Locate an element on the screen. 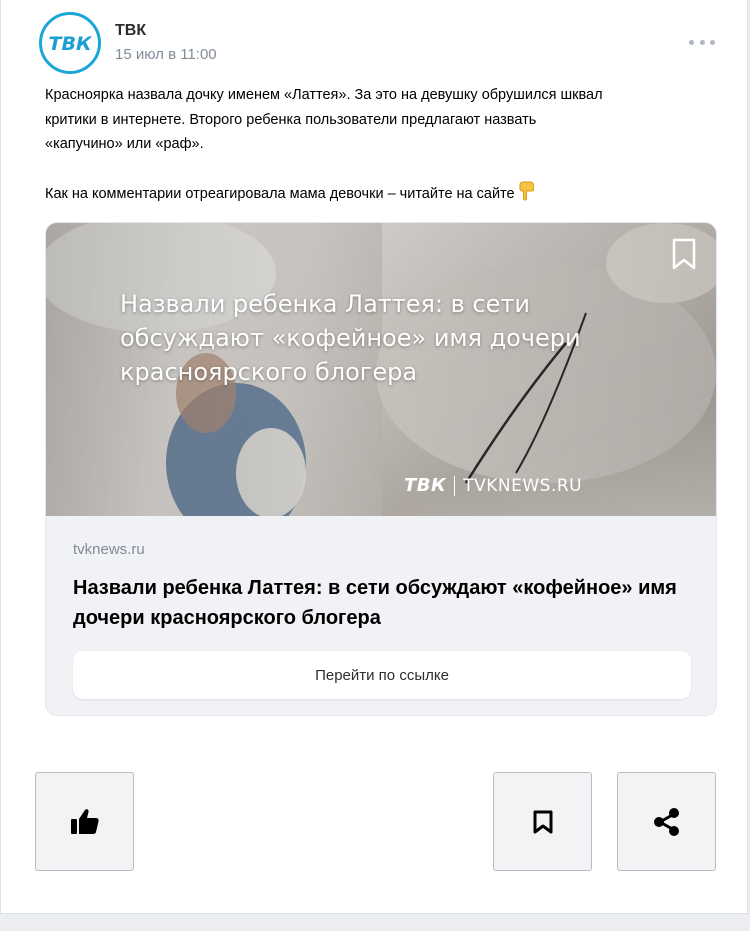  post-date: 15 июл в 11:00 is located at coordinates (166, 54).